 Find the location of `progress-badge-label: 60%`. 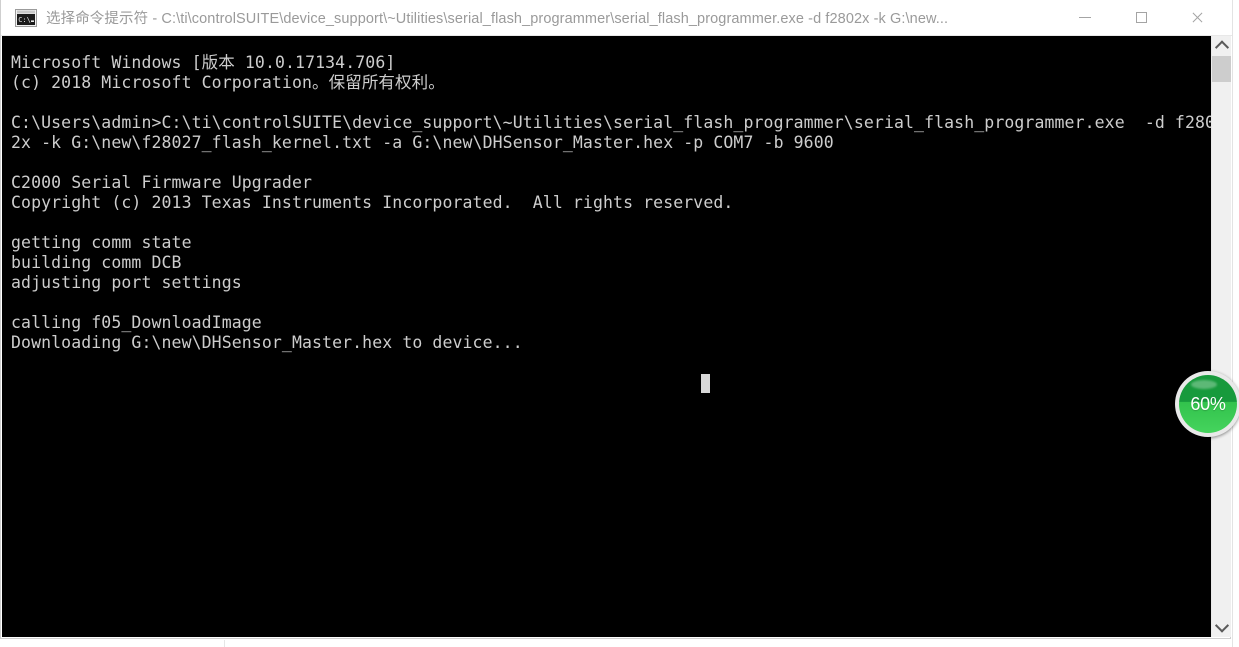

progress-badge-label: 60% is located at coordinates (1208, 403).